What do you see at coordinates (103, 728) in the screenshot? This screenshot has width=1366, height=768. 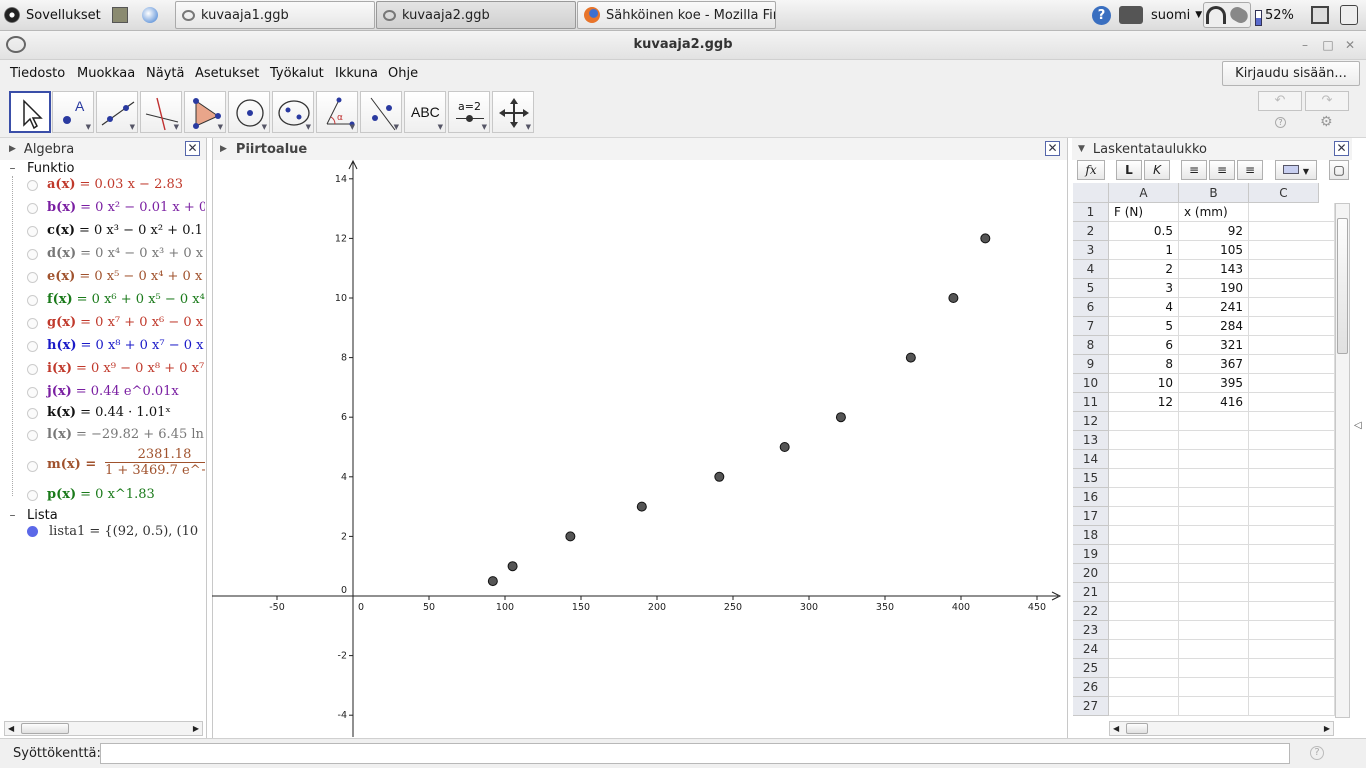 I see `algebra-hscrollbar: ◀ ▶` at bounding box center [103, 728].